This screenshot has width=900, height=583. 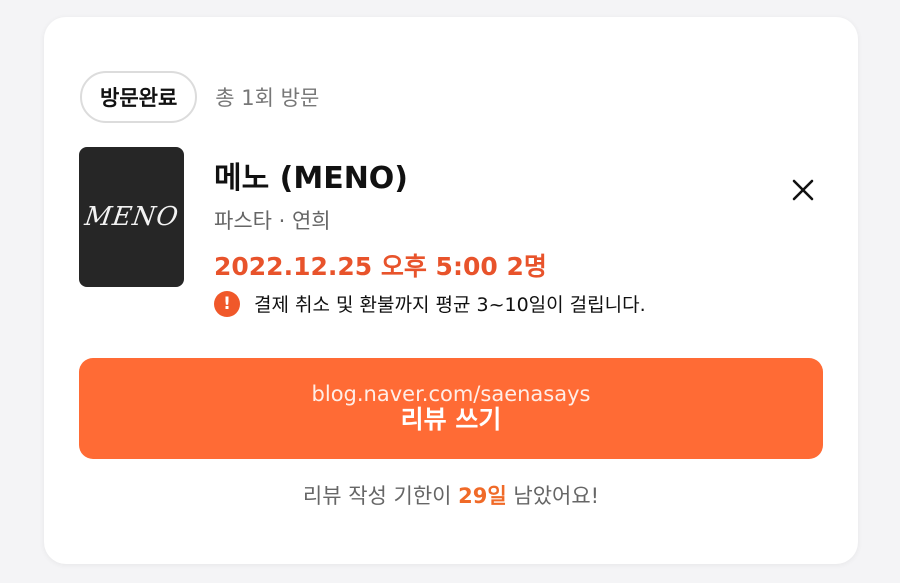 I want to click on write-review-label: 리뷰 쓰기, so click(x=451, y=419).